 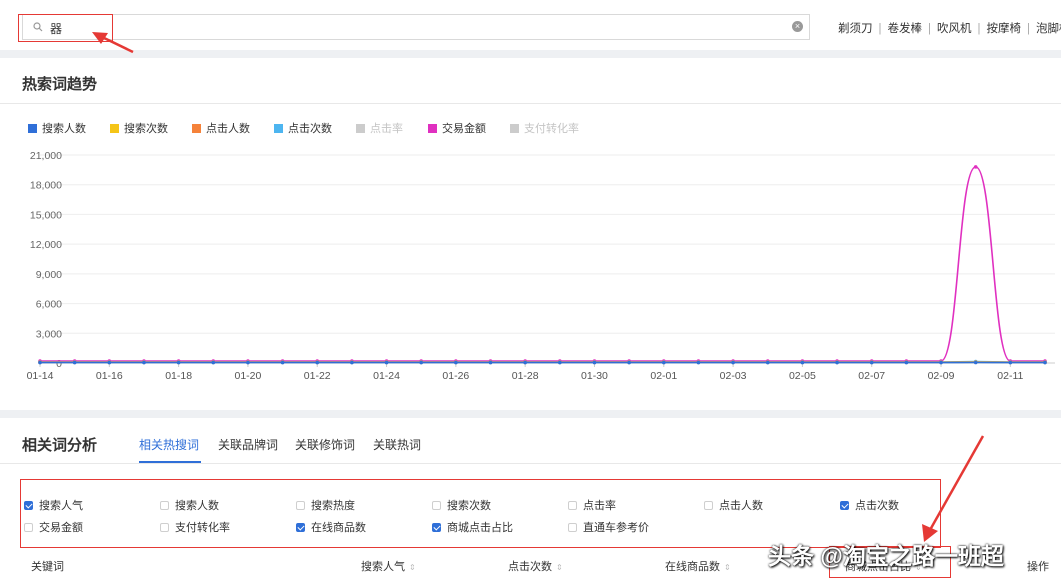 I want to click on column-header-action: 操作, so click(x=1038, y=566).